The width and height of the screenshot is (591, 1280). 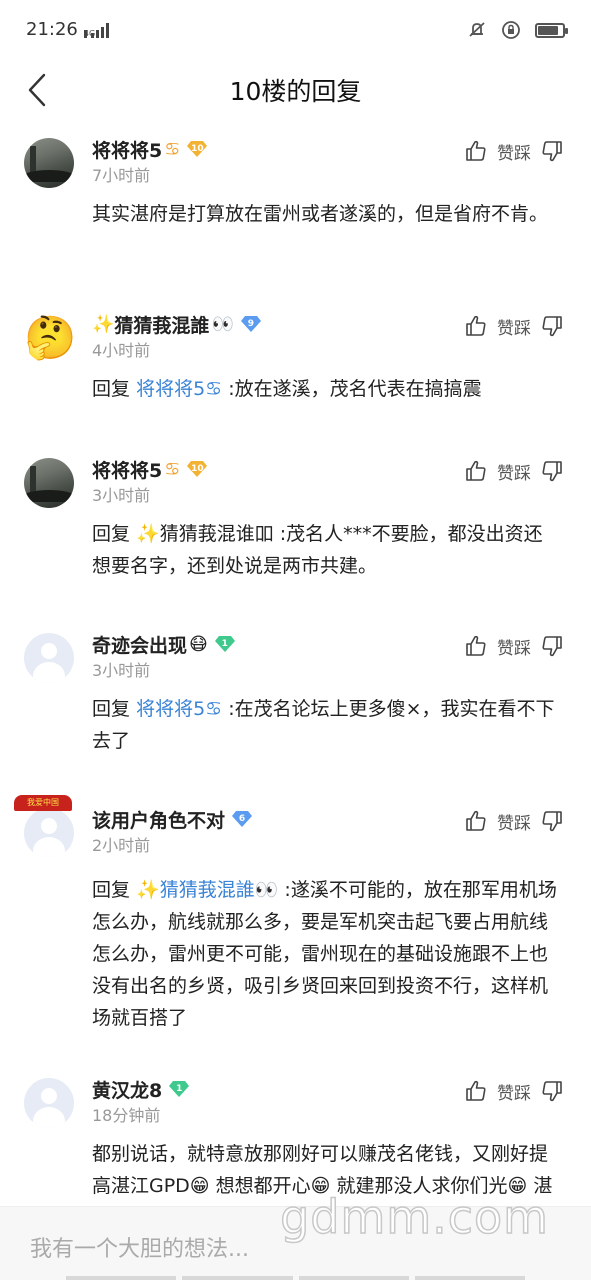 I want to click on mention-link: ✨猜猜莪混谁吅, so click(x=205, y=534).